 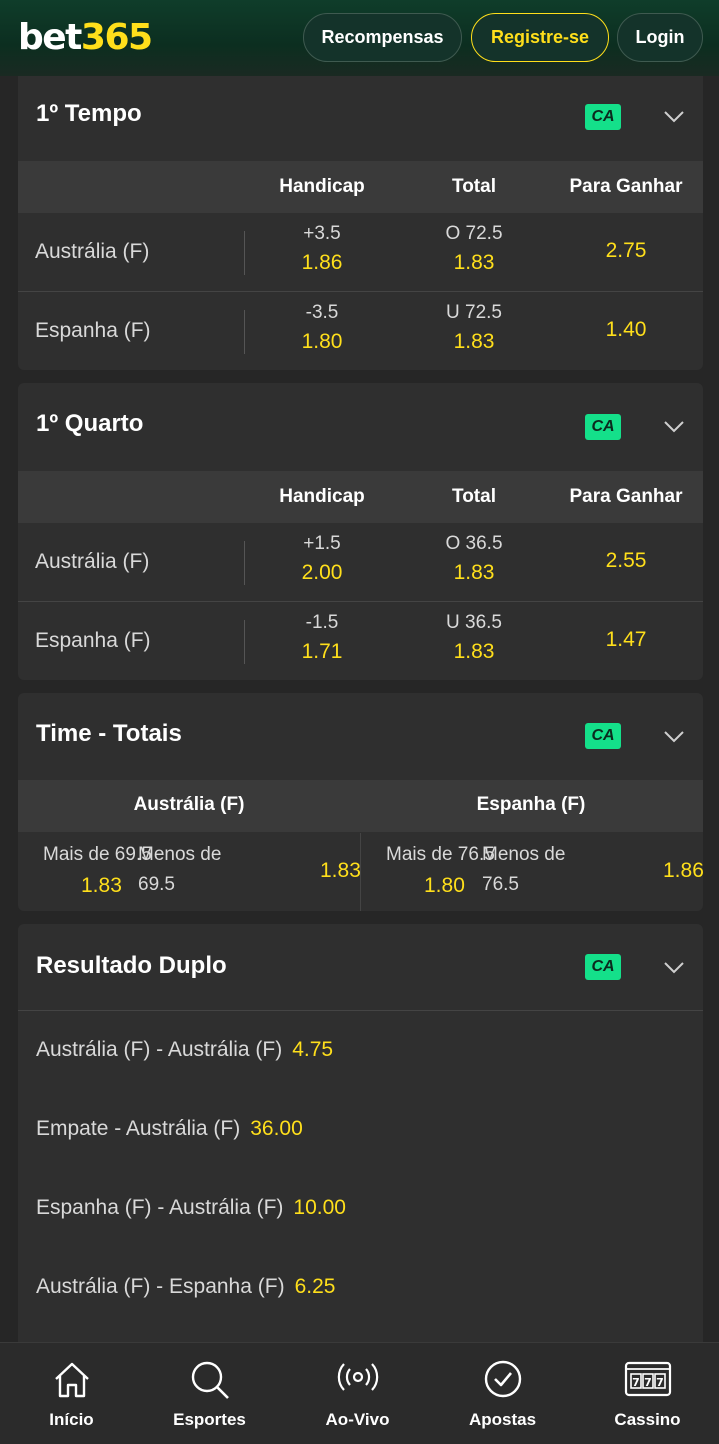 I want to click on nav-home: Início, so click(x=71, y=1393).